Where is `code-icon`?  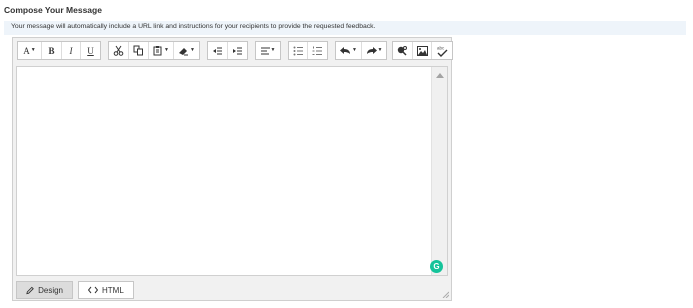 code-icon is located at coordinates (93, 290).